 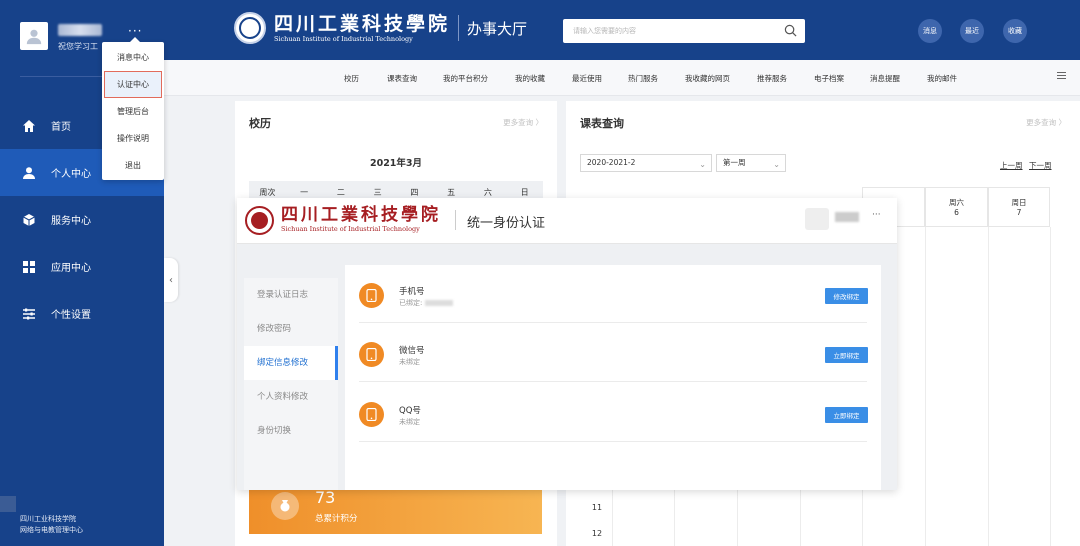 What do you see at coordinates (611, 162) in the screenshot?
I see `term-select-value: 2020-2021-2` at bounding box center [611, 162].